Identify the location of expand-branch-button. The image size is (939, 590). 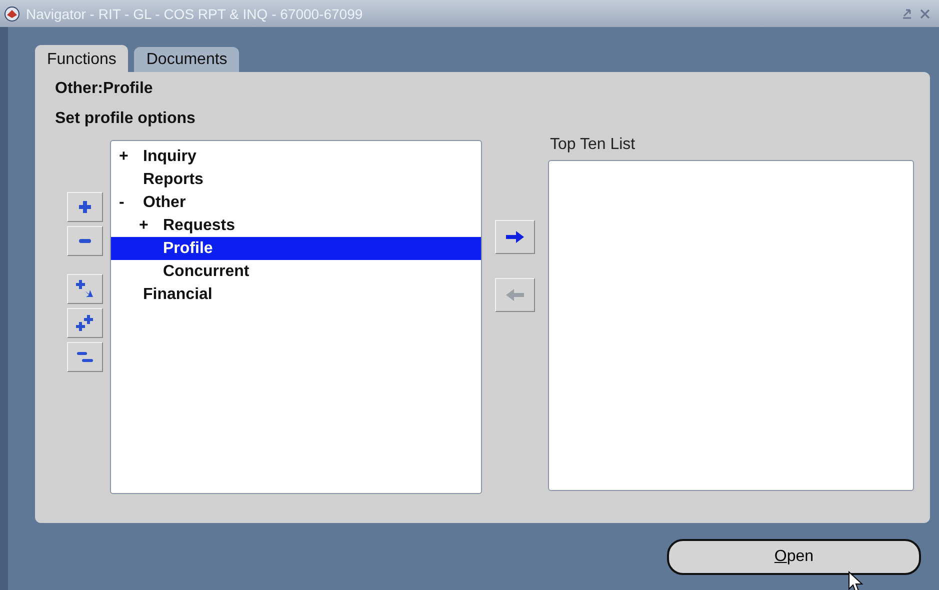
(84, 289).